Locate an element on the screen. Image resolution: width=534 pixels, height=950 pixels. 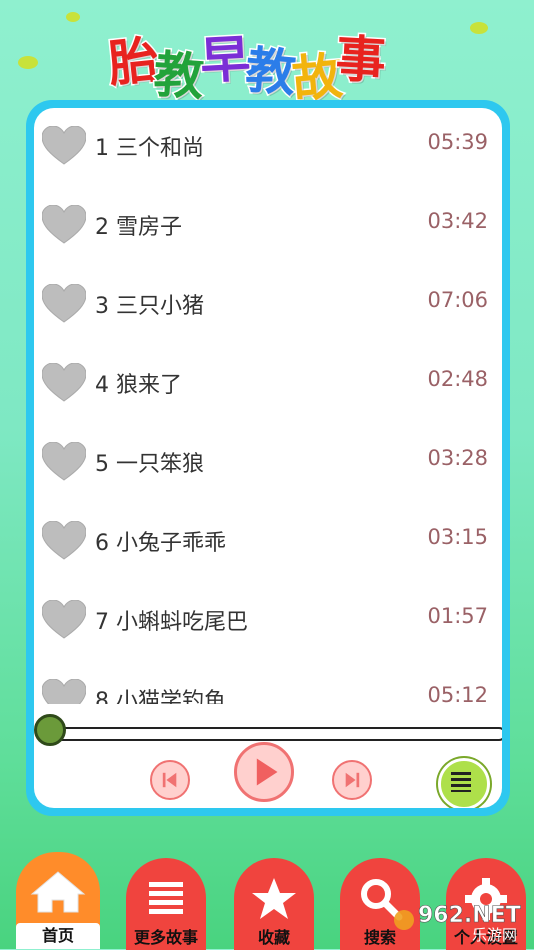
story-duration: 03:42 is located at coordinates (457, 221).